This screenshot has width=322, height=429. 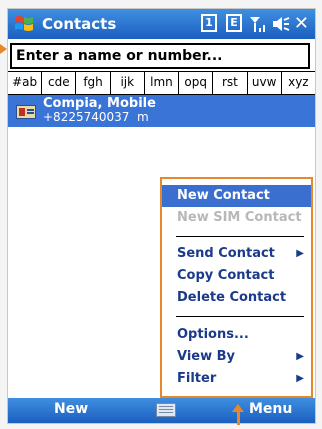 I want to click on title-bar: Contacts 1 E ✕, so click(x=161, y=24).